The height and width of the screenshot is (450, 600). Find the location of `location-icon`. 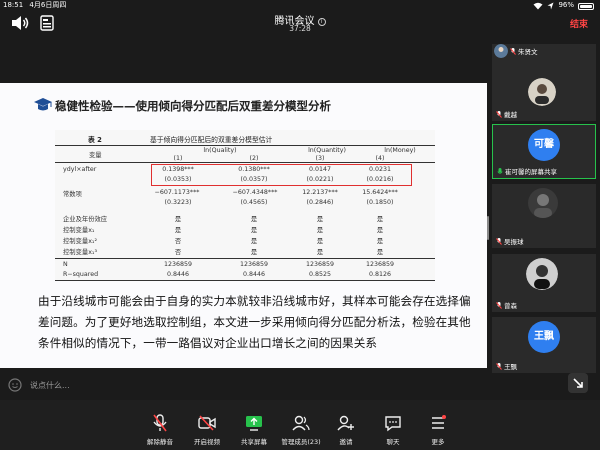

location-icon is located at coordinates (550, 5).